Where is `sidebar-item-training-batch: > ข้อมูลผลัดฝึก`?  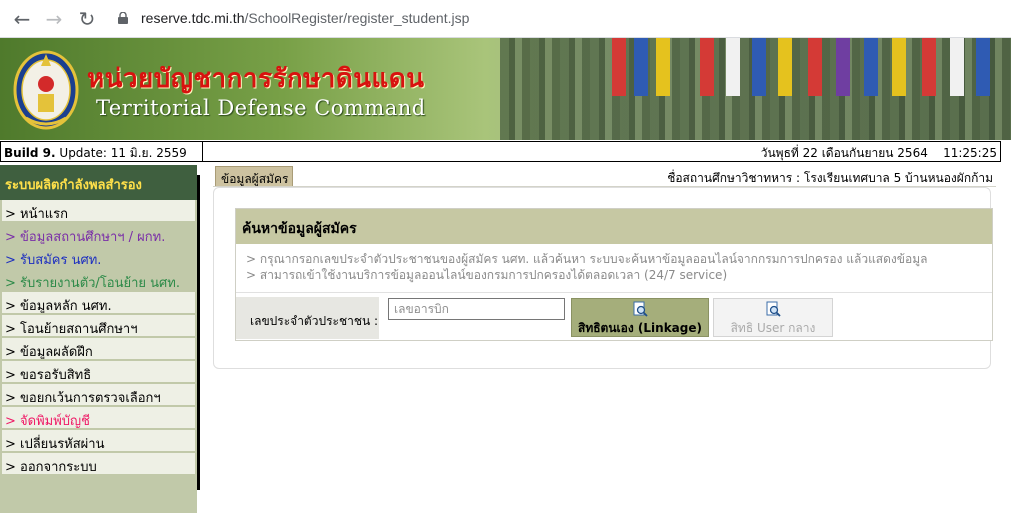
sidebar-item-training-batch: > ข้อมูลผลัดฝึก is located at coordinates (98, 349).